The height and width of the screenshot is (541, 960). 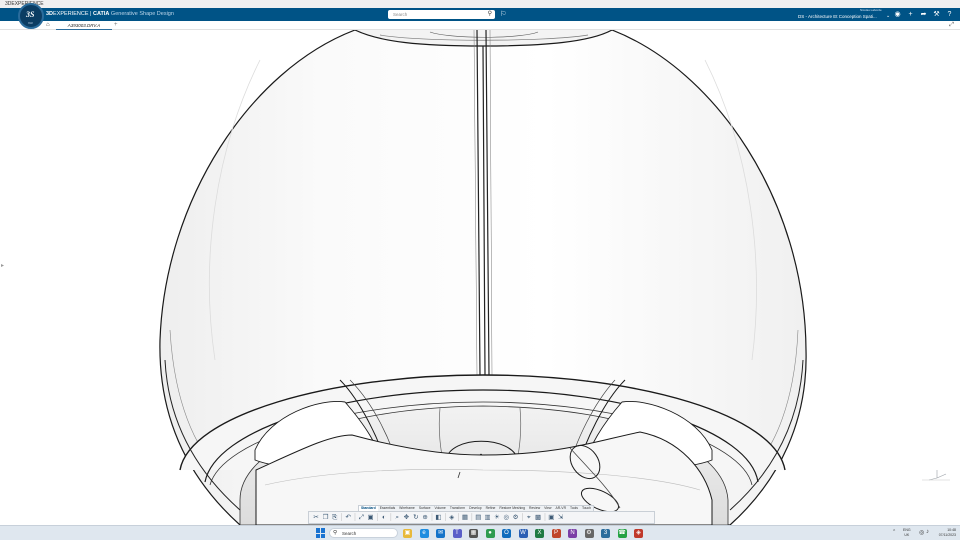 I want to click on compass-icon: ⌖, so click(x=529, y=517).